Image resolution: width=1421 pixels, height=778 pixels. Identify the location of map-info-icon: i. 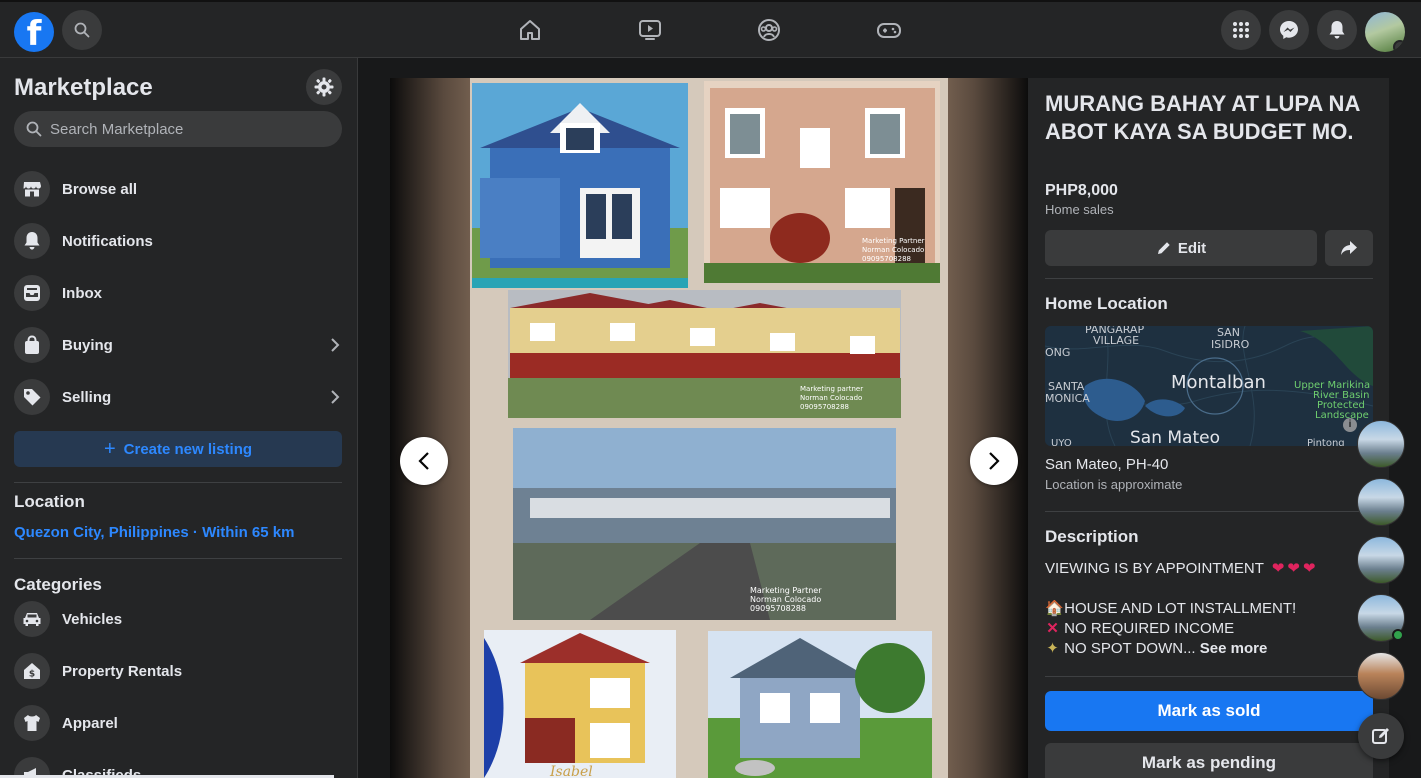
(1350, 425).